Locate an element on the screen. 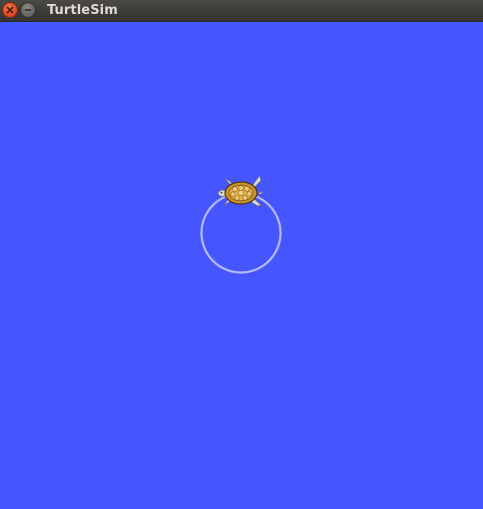 This screenshot has width=483, height=509. turtle-trail is located at coordinates (241, 233).